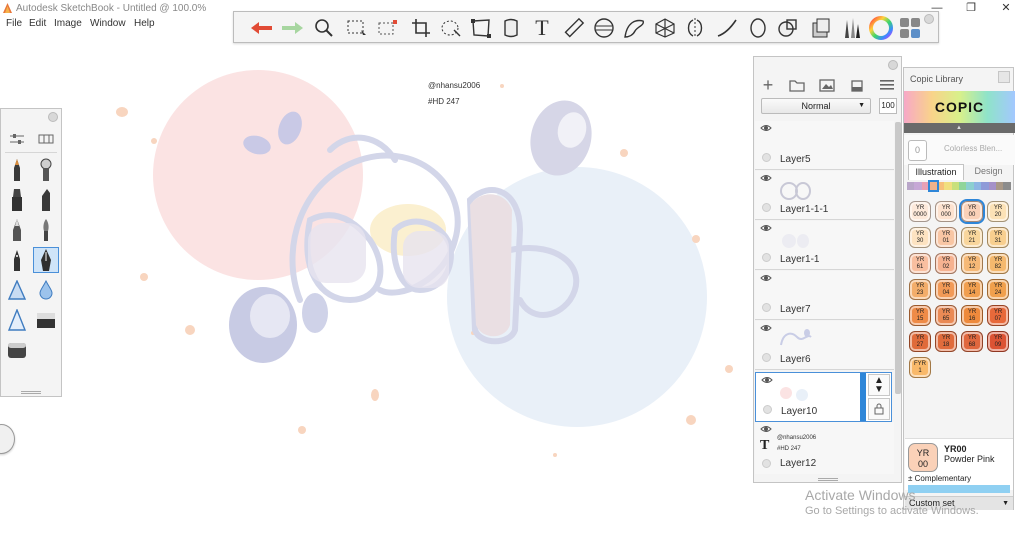 The image size is (1024, 546). Describe the element at coordinates (824, 448) in the screenshot. I see `layer-row-layer12: T @nhansu2006 #HD 247 Layer12` at that location.